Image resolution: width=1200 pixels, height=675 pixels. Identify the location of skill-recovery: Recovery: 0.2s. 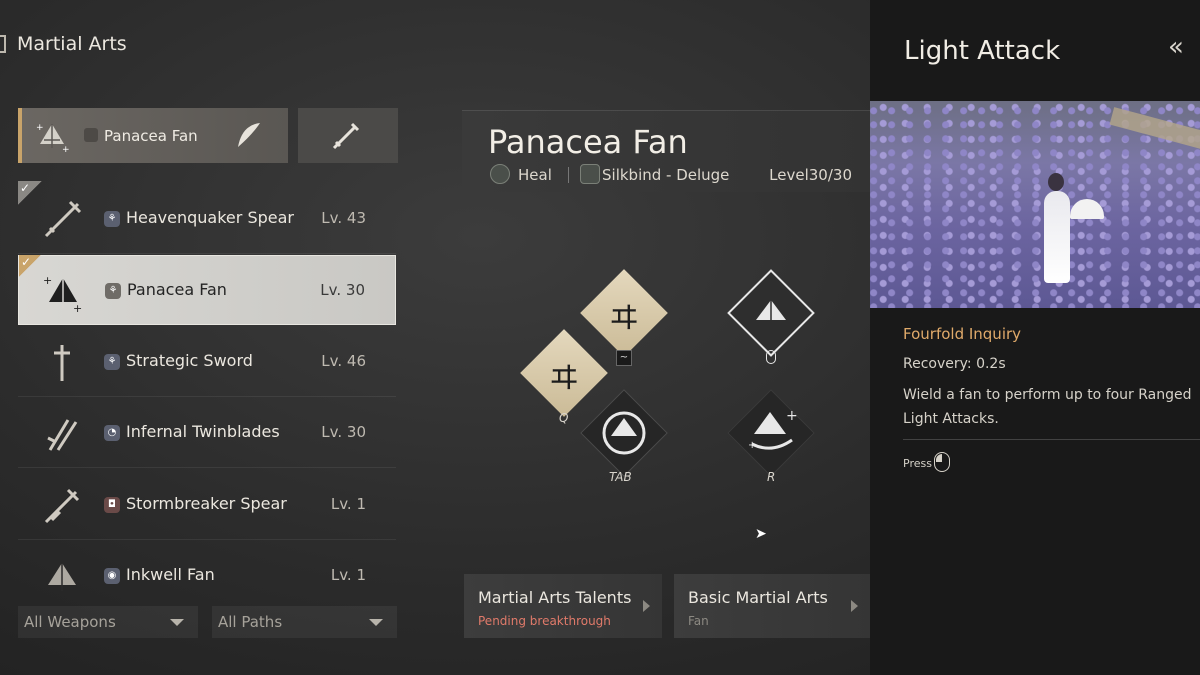
(954, 364).